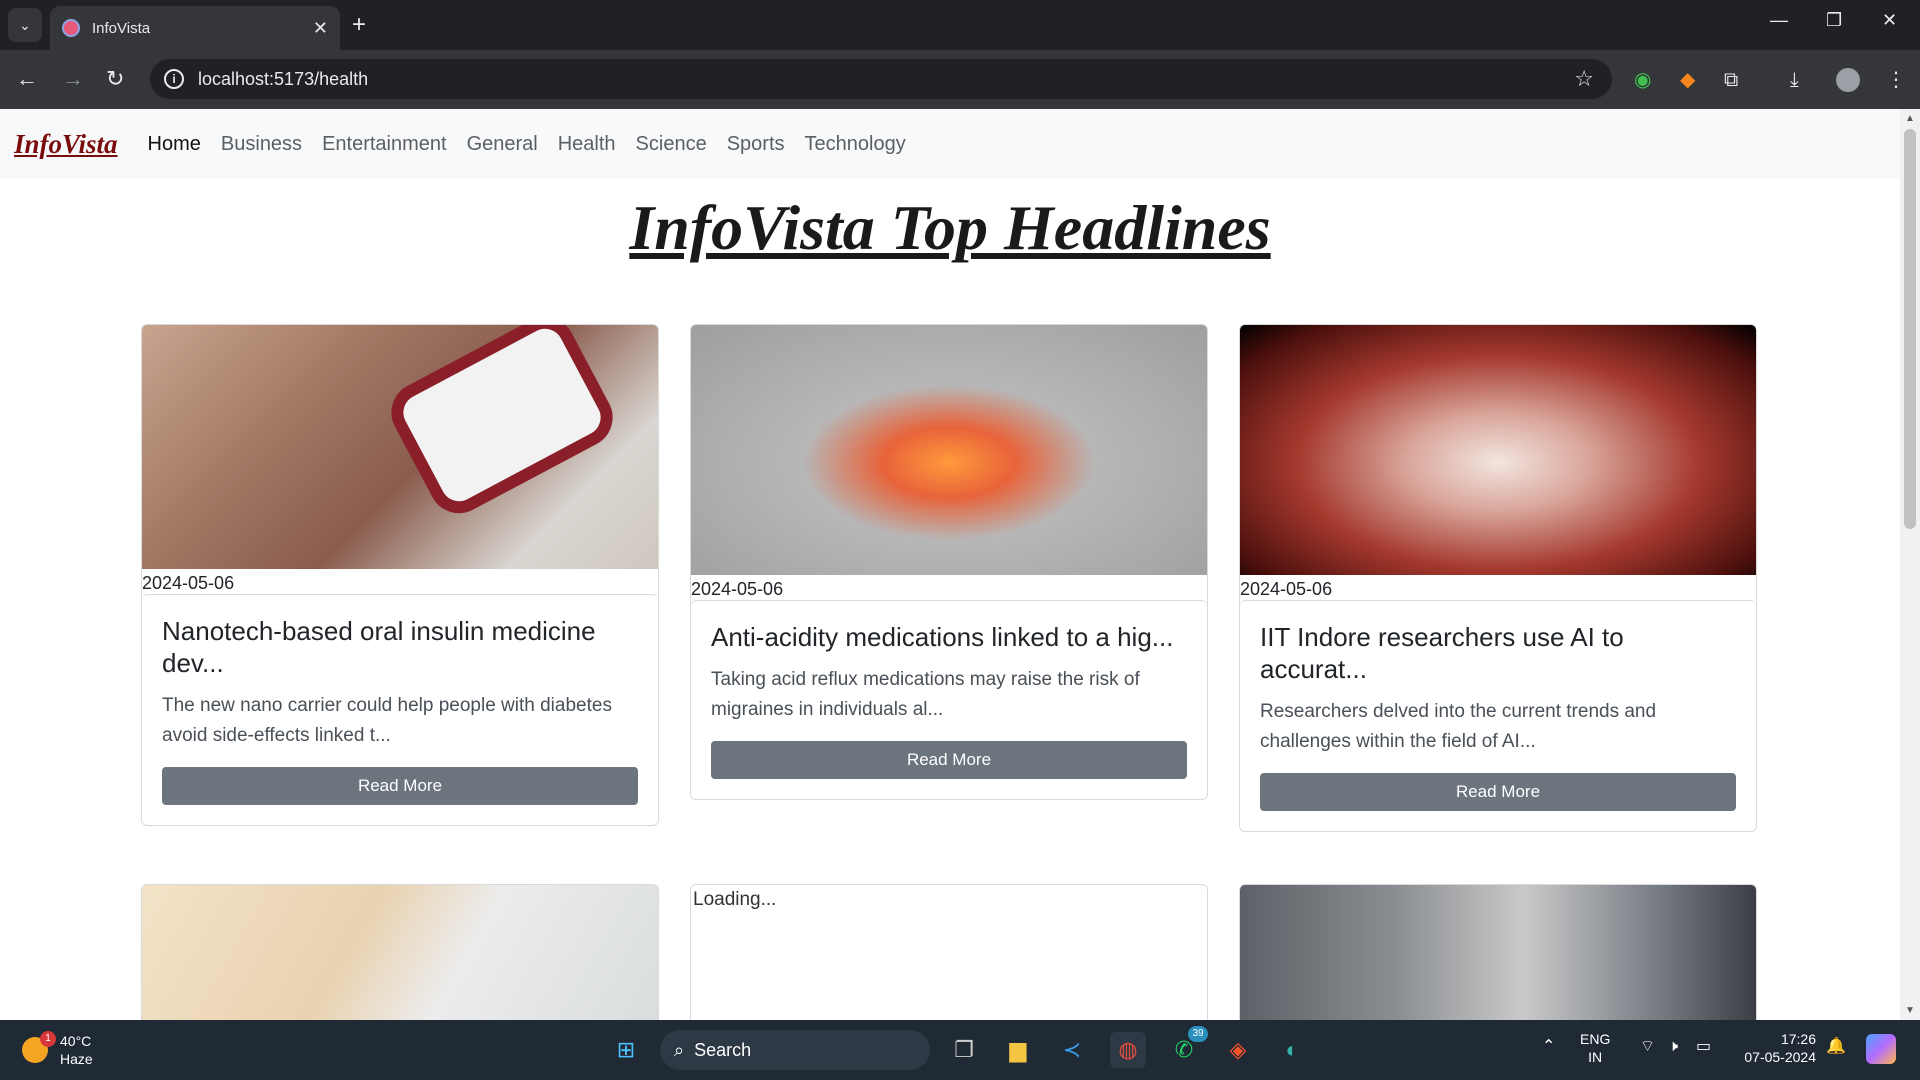 This screenshot has height=1080, width=1920. I want to click on nav-science: Science, so click(671, 144).